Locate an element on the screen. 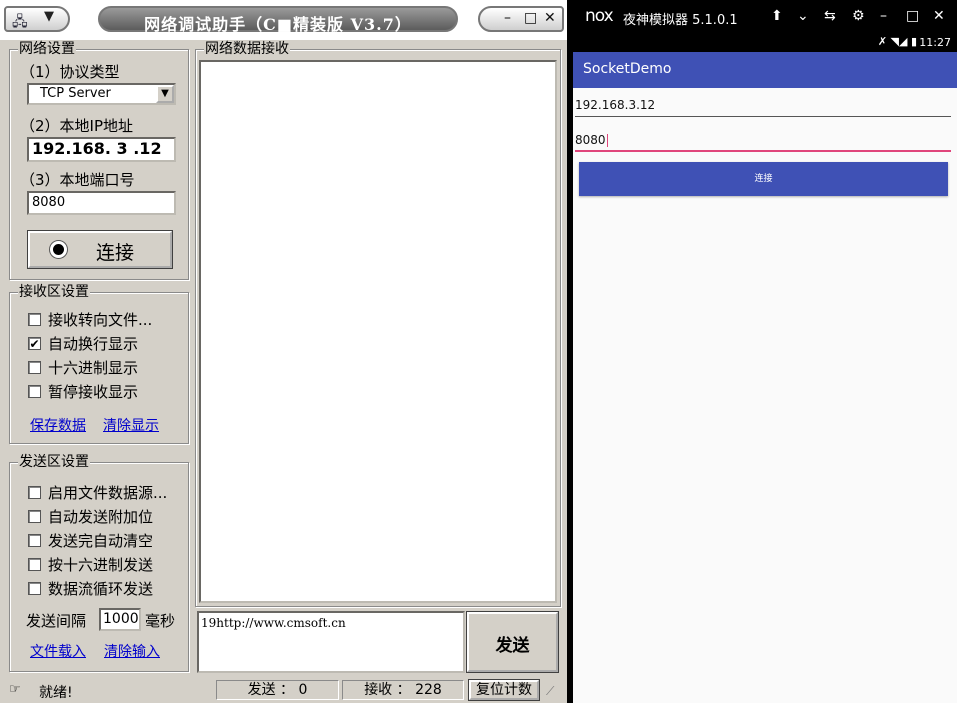 This screenshot has height=703, width=957. ip-value: 192.168.3.12 is located at coordinates (615, 105).